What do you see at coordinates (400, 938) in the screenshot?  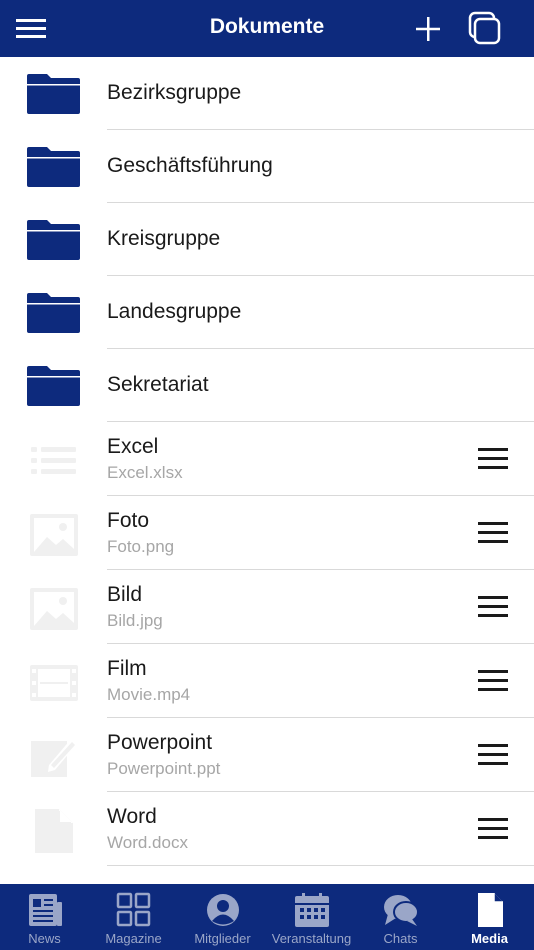 I see `tab-label: Chats` at bounding box center [400, 938].